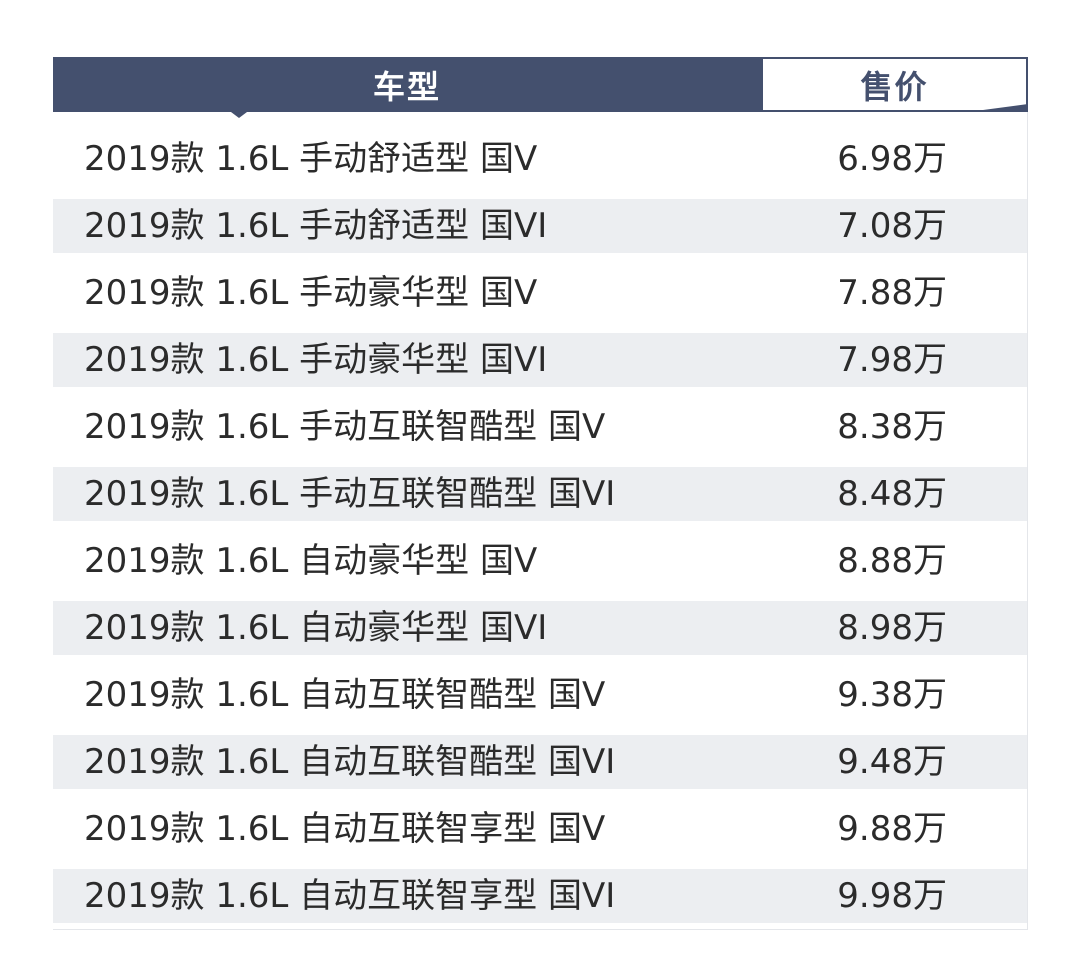  What do you see at coordinates (540, 561) in the screenshot?
I see `table-row: 2019款 1.6L 自动豪华型 国V 8.88万` at bounding box center [540, 561].